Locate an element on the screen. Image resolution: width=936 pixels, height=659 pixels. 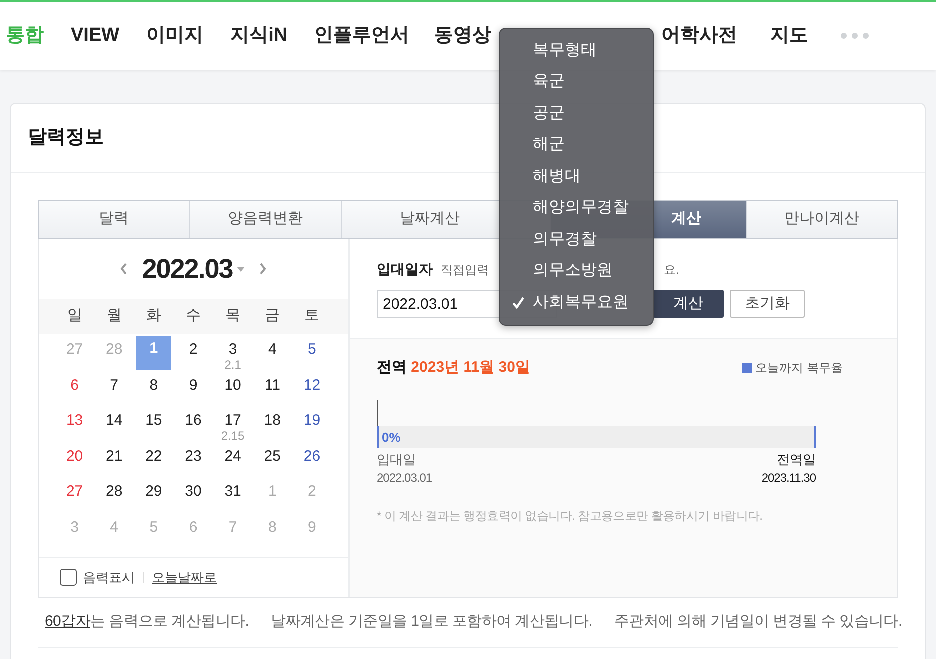
menu-item: 의무소방원 is located at coordinates (576, 271).